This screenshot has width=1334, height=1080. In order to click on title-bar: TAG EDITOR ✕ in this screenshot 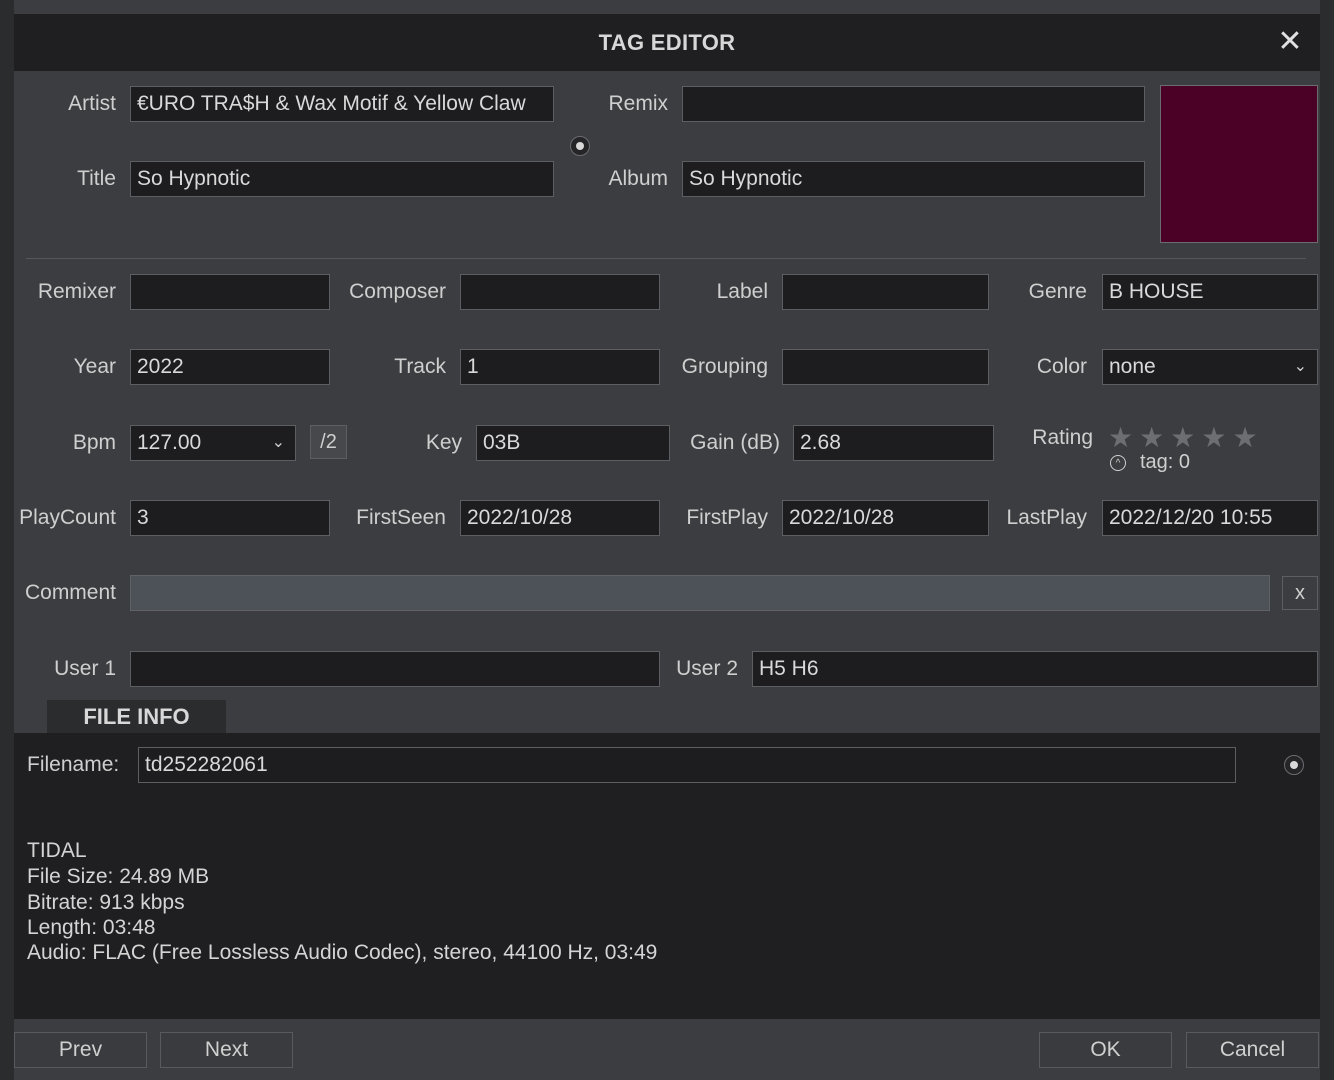, I will do `click(667, 42)`.